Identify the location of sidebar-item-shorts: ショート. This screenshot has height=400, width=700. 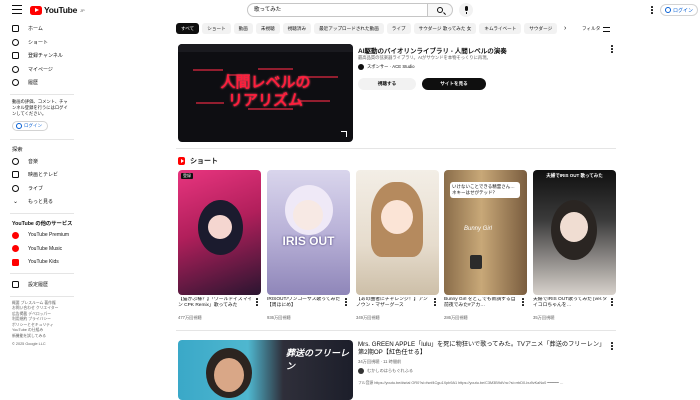
(41, 43).